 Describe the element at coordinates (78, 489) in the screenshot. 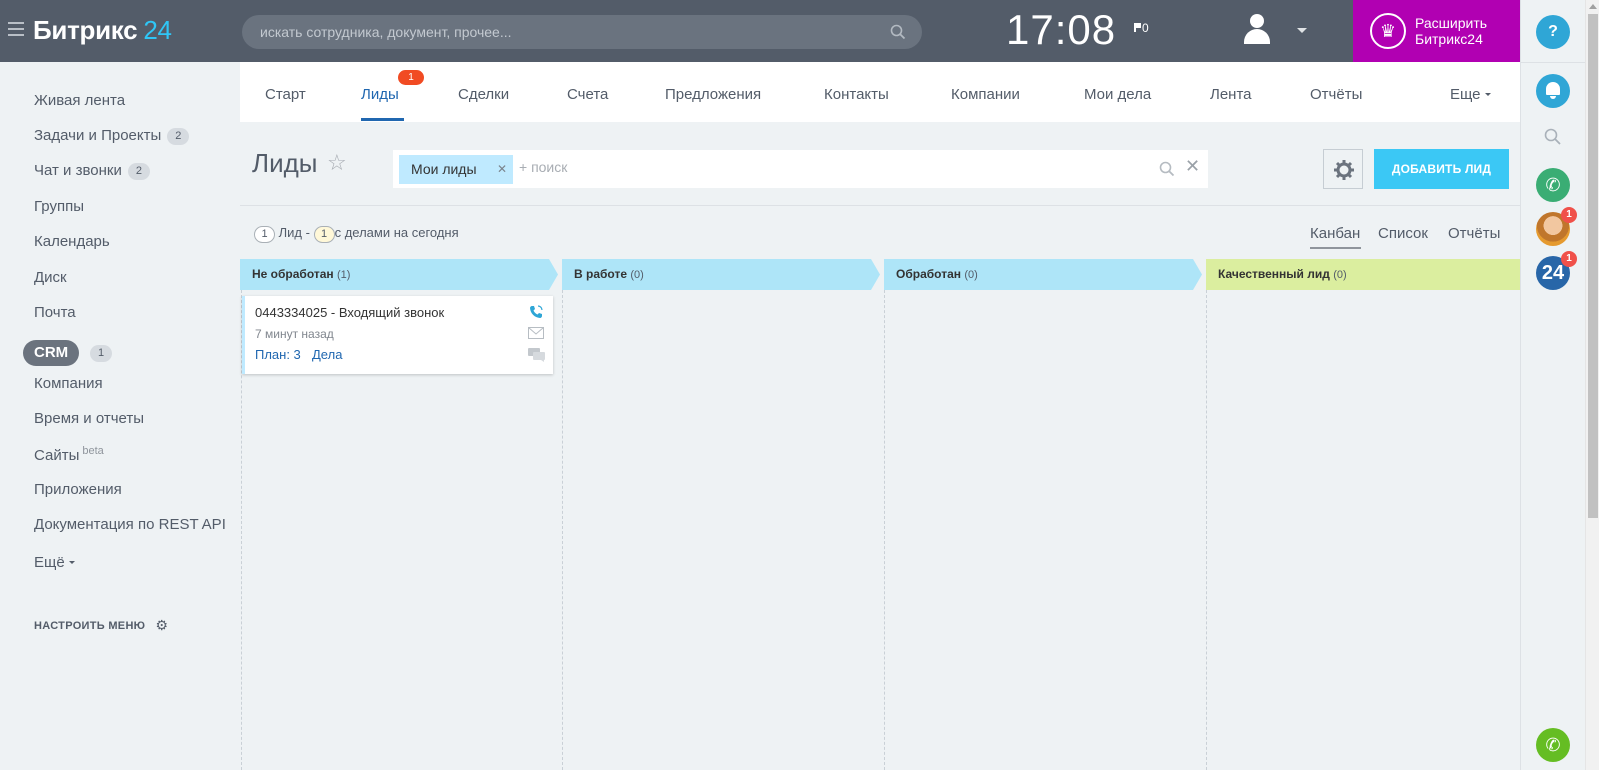

I see `sidebar-item-apps: Приложения` at that location.